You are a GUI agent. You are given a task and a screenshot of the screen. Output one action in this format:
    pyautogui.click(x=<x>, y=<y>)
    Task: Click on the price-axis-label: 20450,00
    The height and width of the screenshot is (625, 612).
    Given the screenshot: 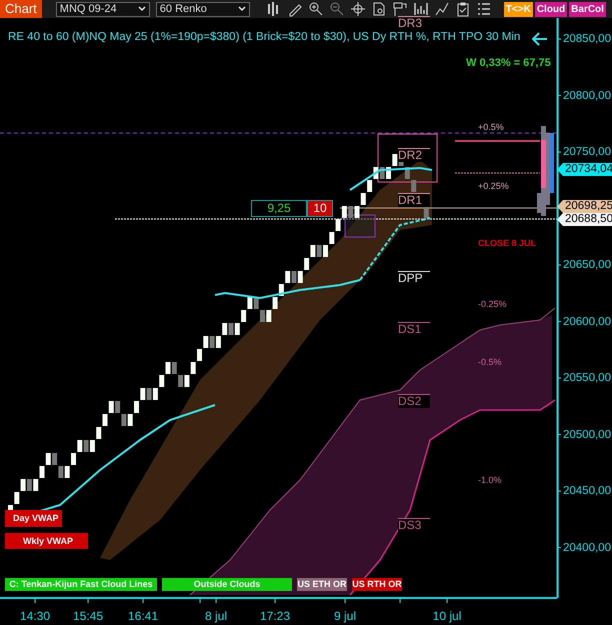 What is the action you would take?
    pyautogui.click(x=587, y=491)
    